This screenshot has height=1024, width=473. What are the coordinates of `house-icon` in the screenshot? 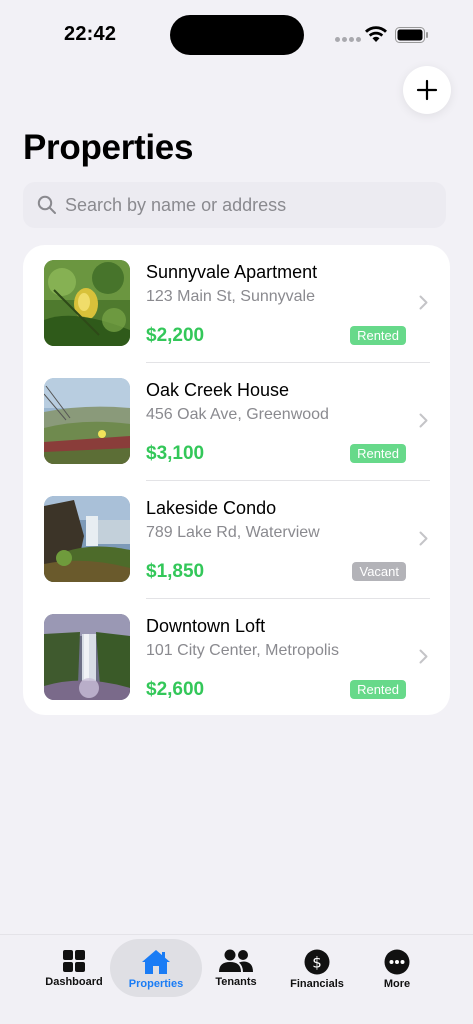 It's located at (156, 962).